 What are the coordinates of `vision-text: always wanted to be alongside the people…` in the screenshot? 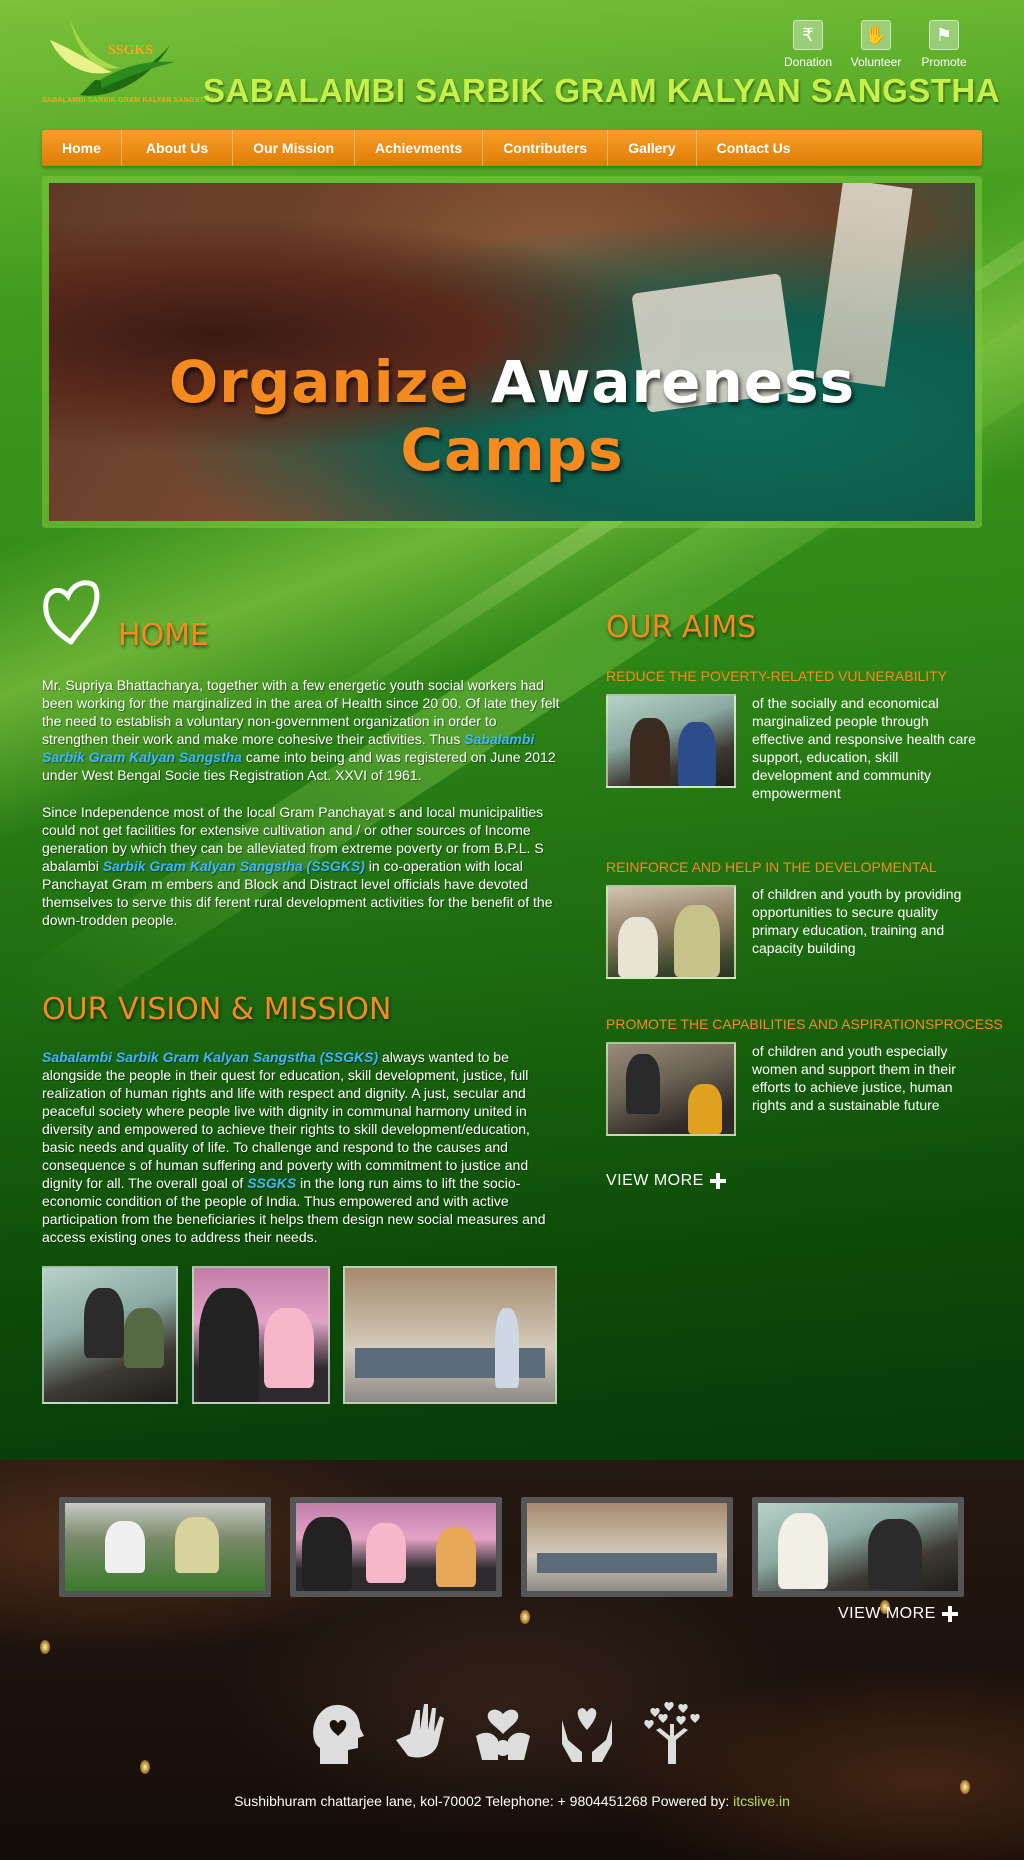 It's located at (286, 1120).